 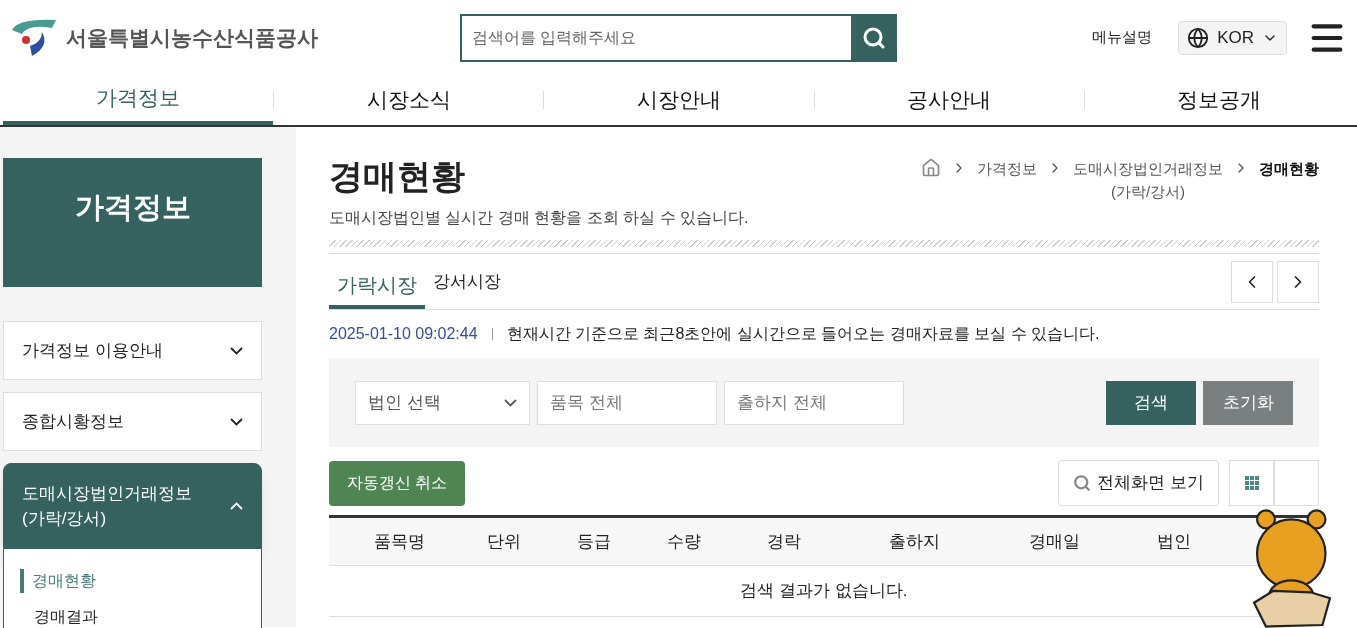 I want to click on language-button: KOR, so click(x=1232, y=37).